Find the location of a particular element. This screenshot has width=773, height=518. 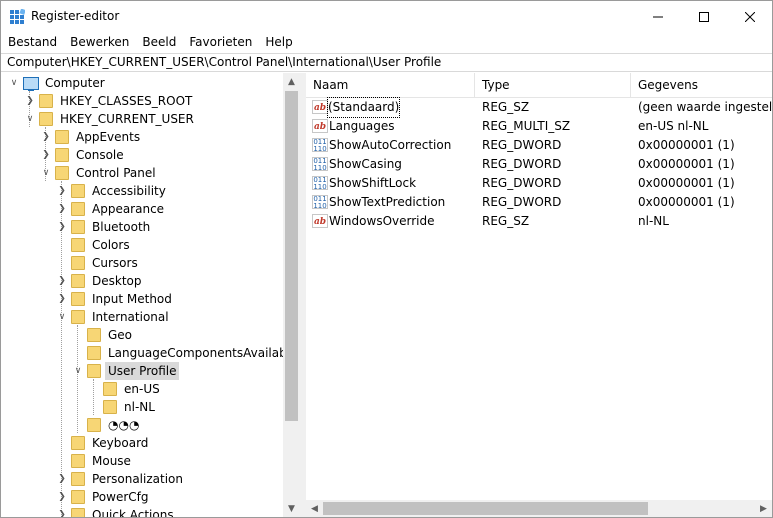

tree-item-label: User Profile is located at coordinates (142, 371).